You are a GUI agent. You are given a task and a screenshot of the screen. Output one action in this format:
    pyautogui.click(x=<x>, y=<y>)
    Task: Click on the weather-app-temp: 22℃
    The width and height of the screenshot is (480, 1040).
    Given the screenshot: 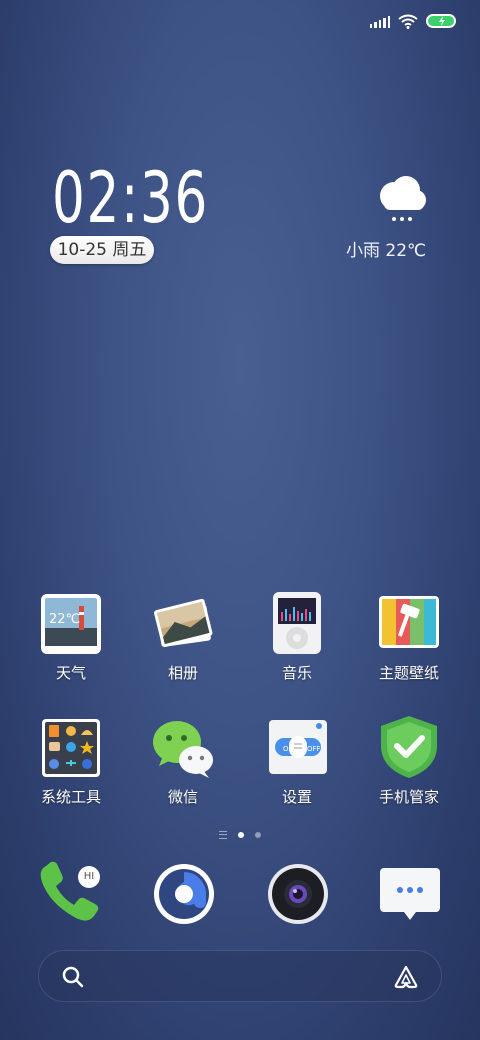 What is the action you would take?
    pyautogui.click(x=65, y=619)
    